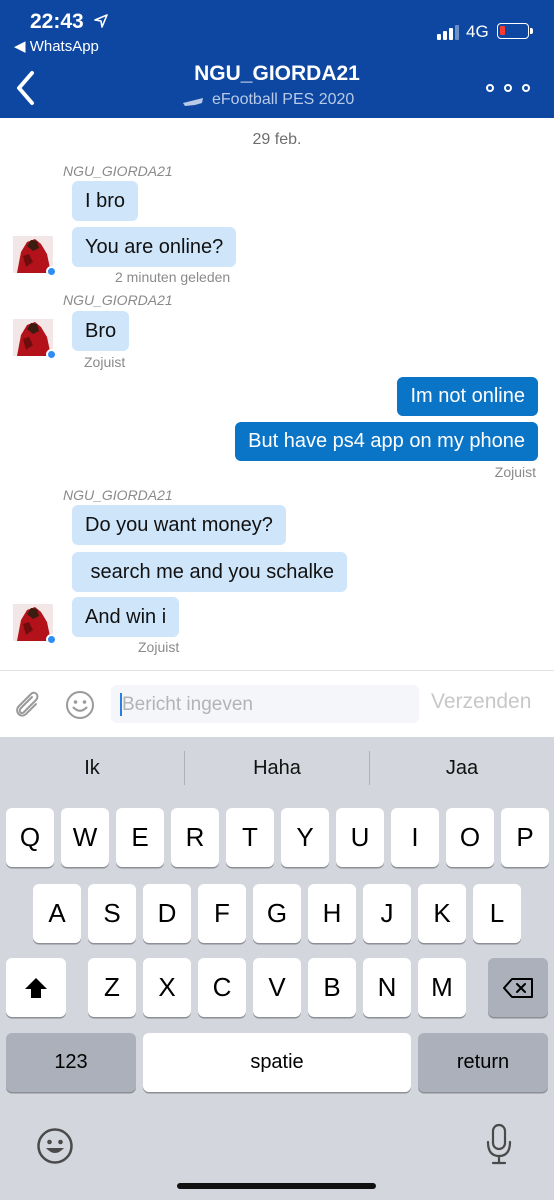 Image resolution: width=554 pixels, height=1200 pixels. What do you see at coordinates (477, 31) in the screenshot?
I see `network-label: 4G` at bounding box center [477, 31].